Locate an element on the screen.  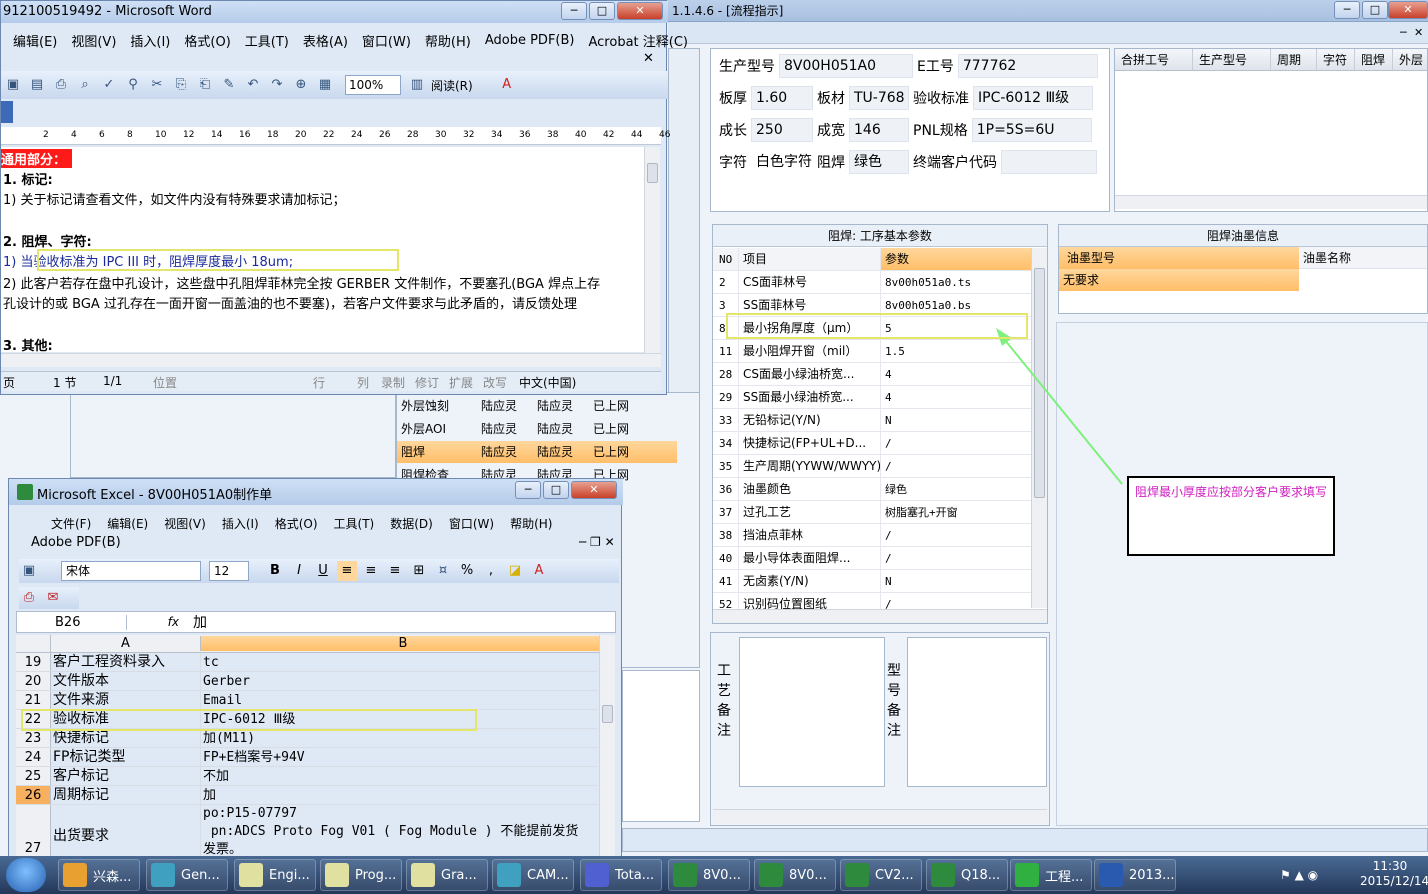
excel-save-icon: ▣ is located at coordinates (29, 571).